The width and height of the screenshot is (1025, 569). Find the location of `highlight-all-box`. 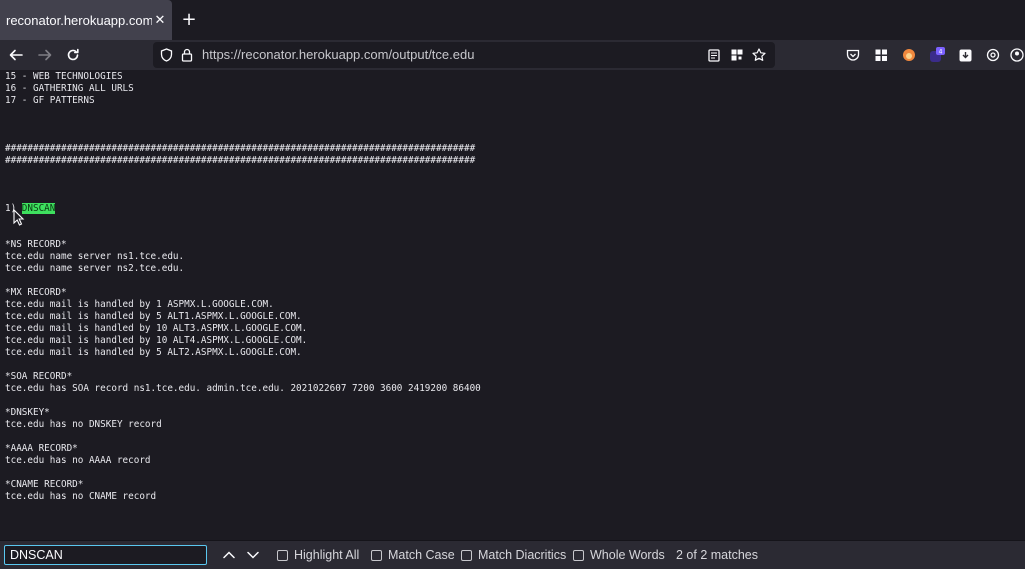

highlight-all-box is located at coordinates (282, 555).